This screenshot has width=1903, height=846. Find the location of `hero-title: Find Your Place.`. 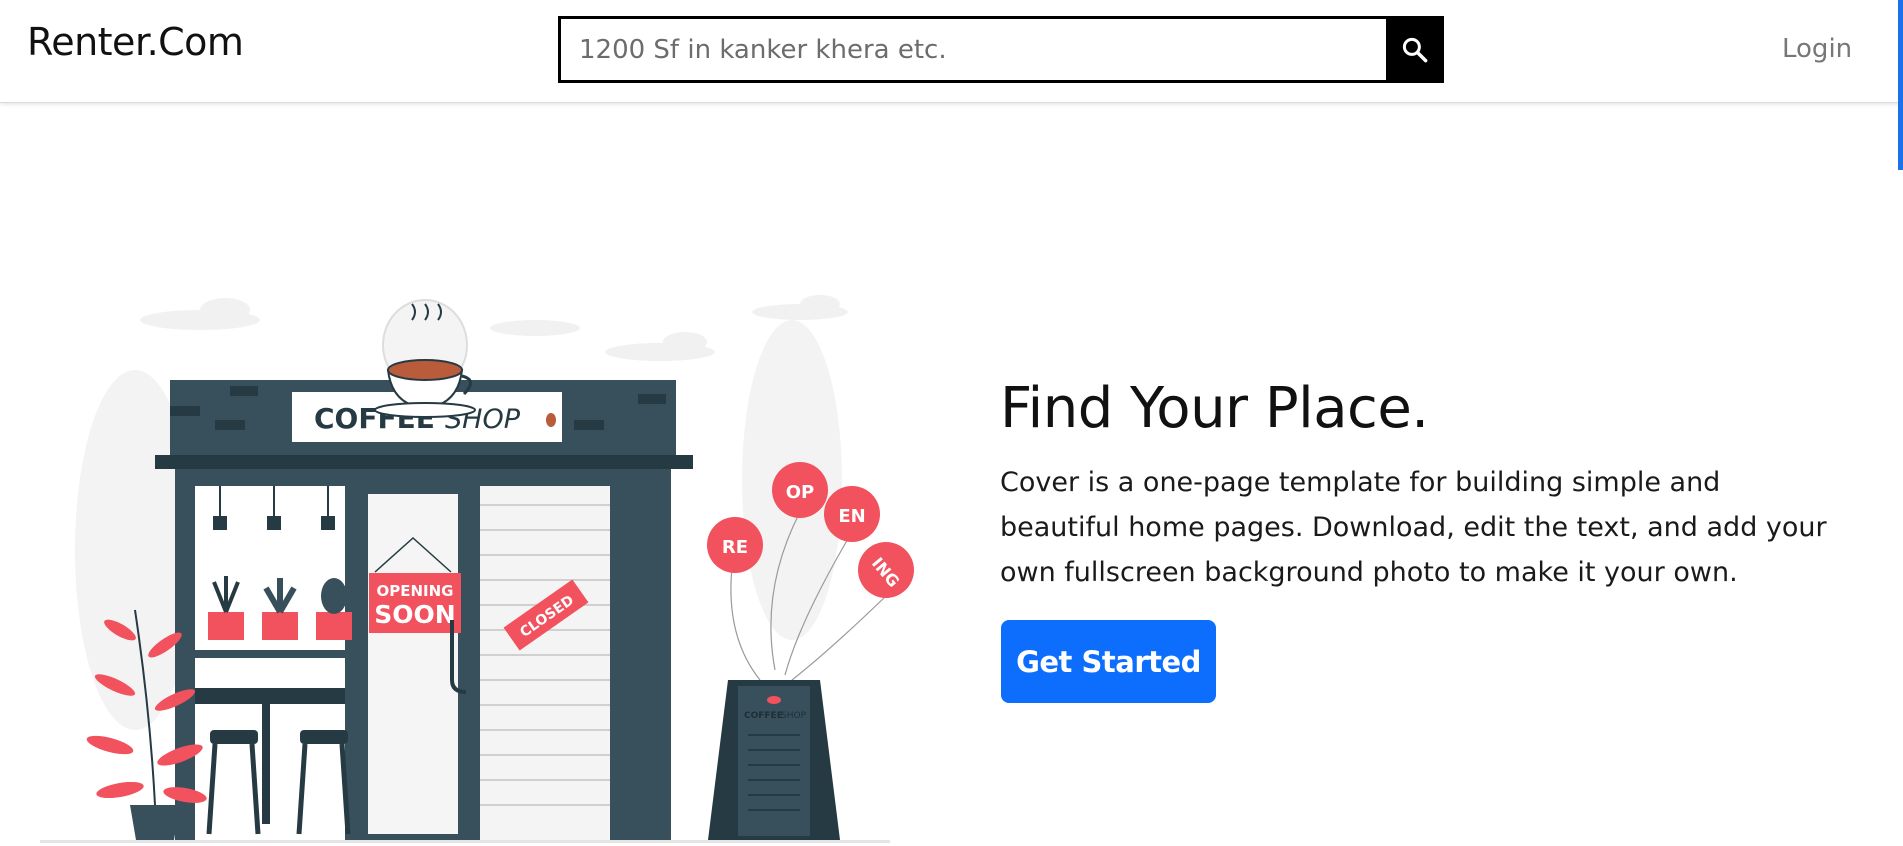

hero-title: Find Your Place. is located at coordinates (1214, 408).